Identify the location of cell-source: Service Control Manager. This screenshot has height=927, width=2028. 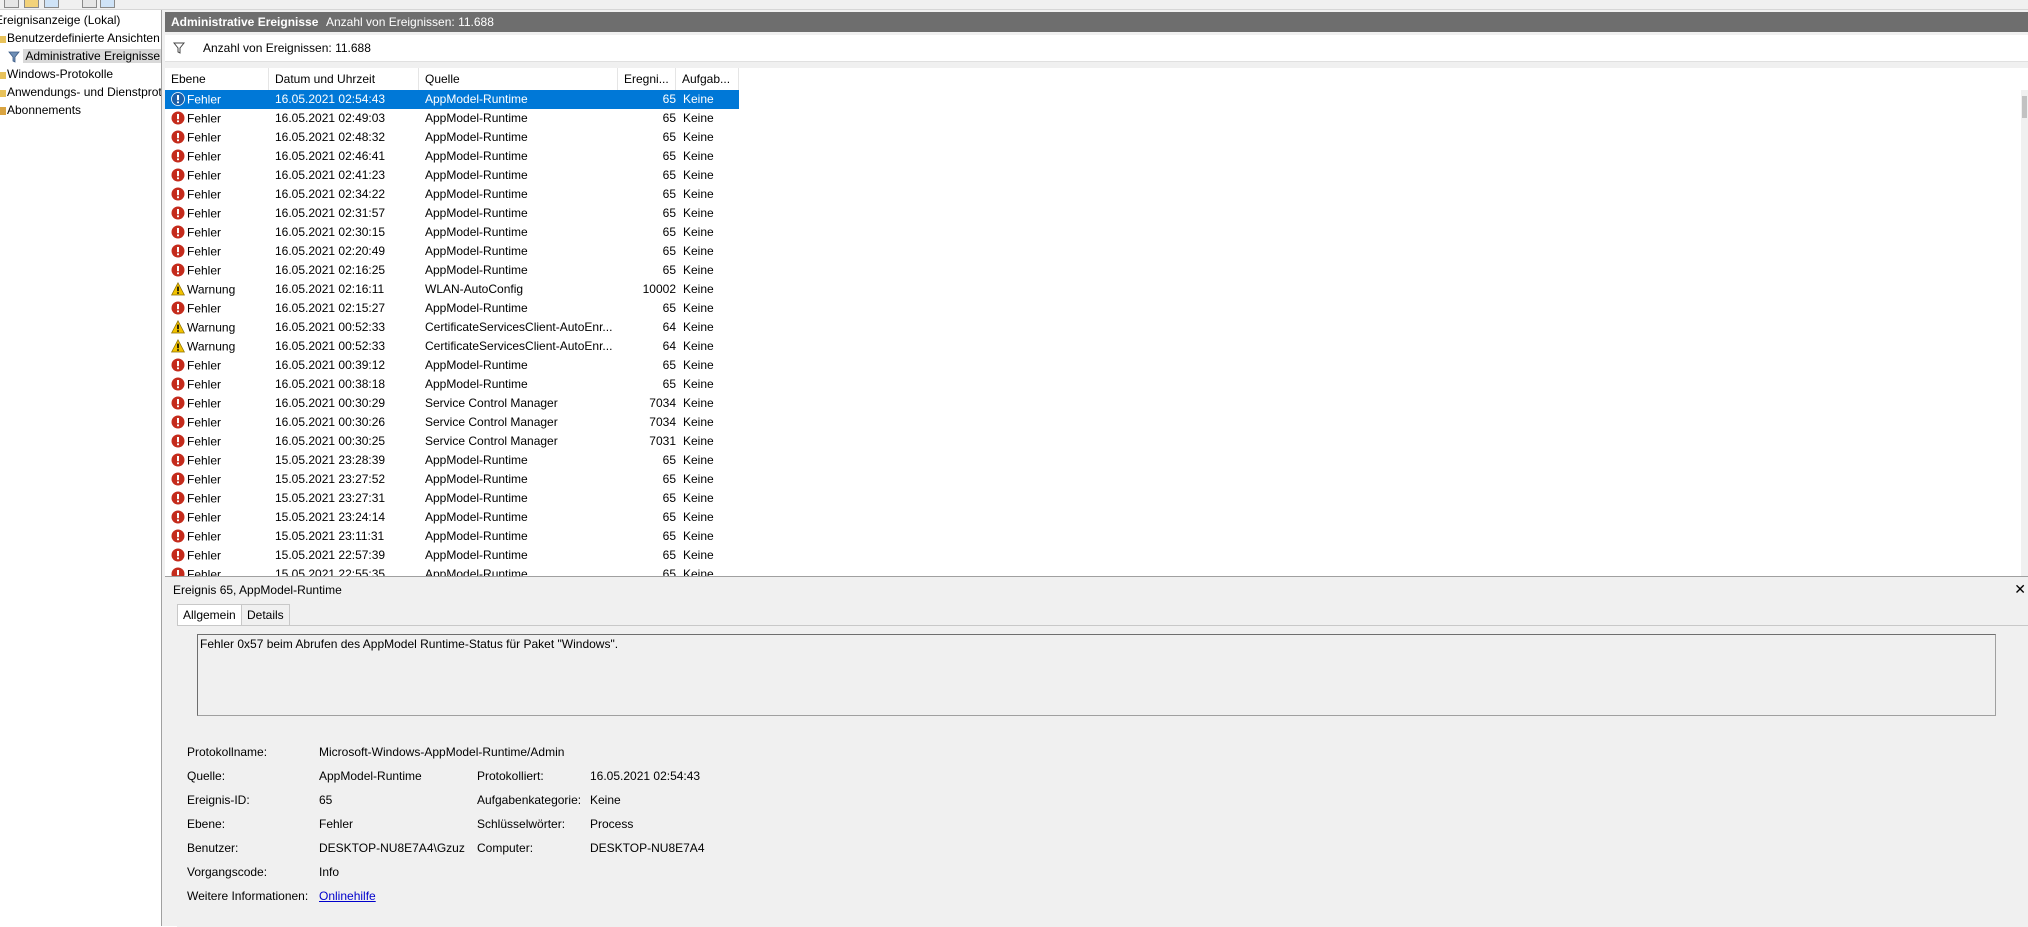
(491, 422).